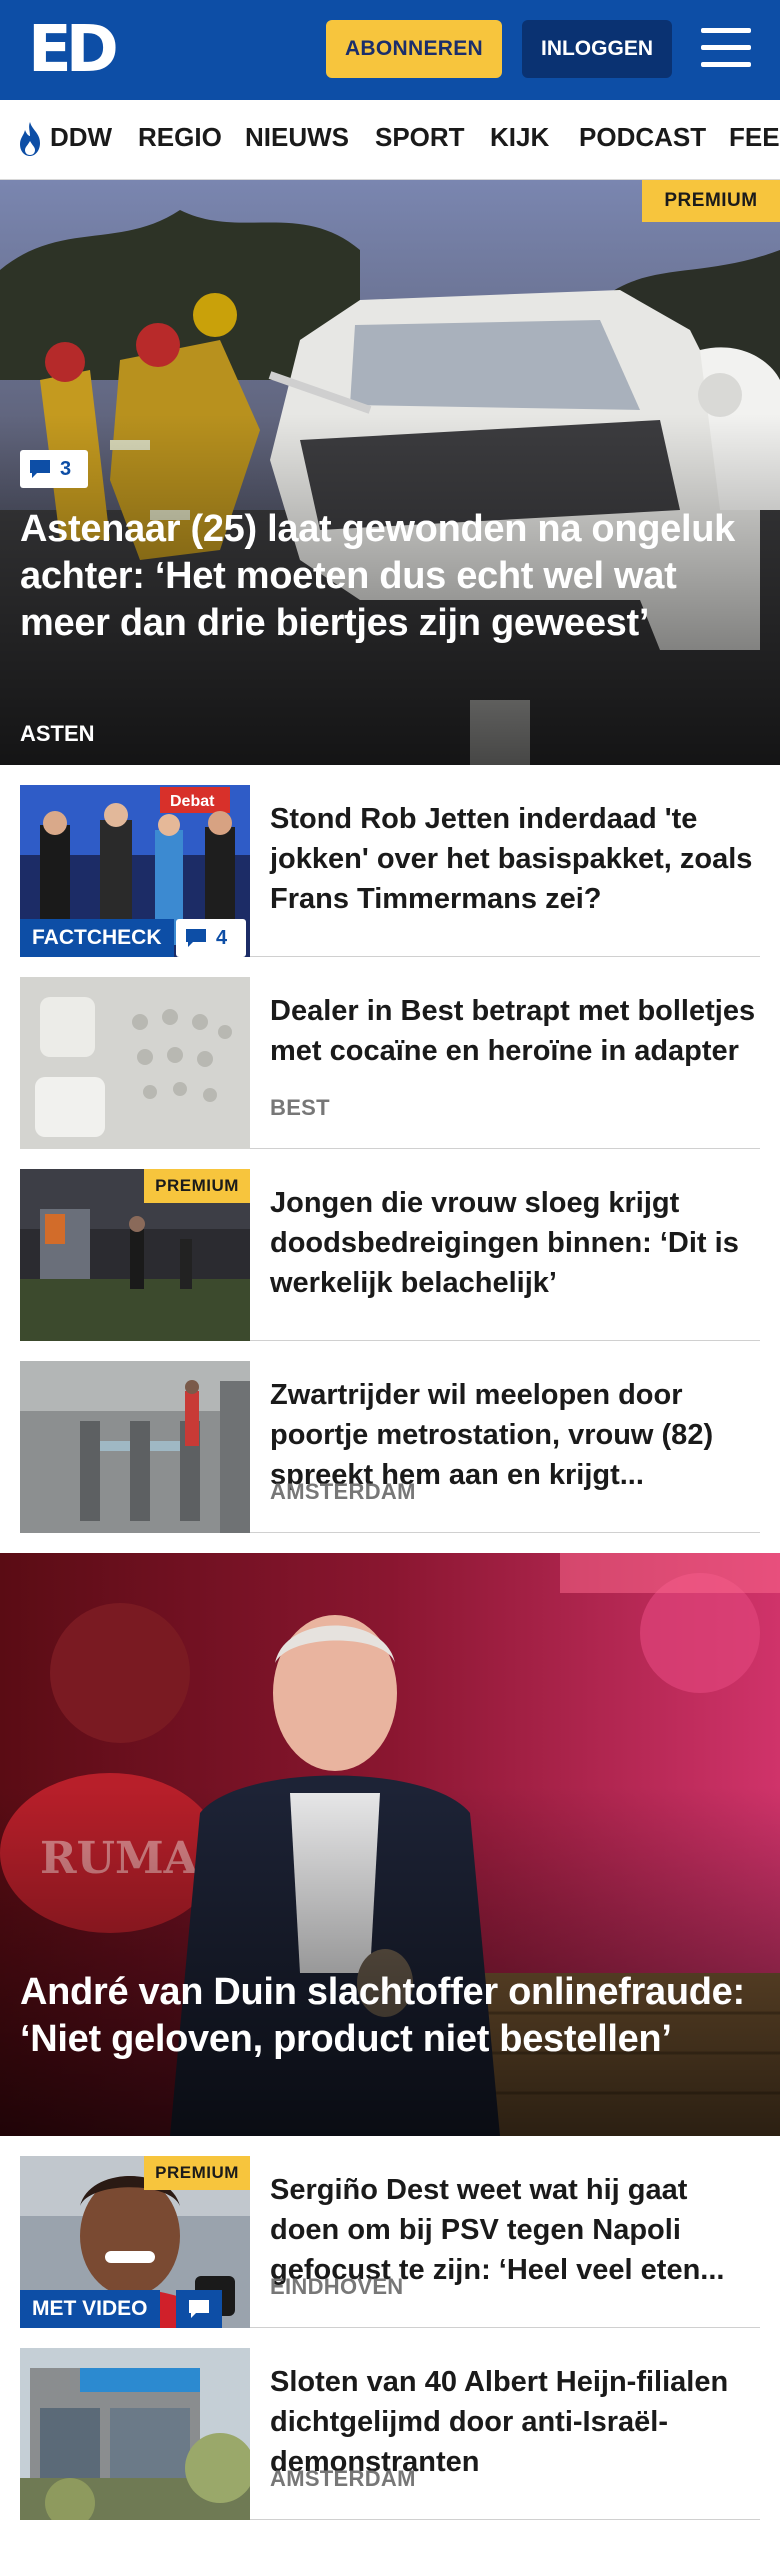 This screenshot has width=780, height=2560. Describe the element at coordinates (180, 137) in the screenshot. I see `nav-item-regio: REGIO` at that location.